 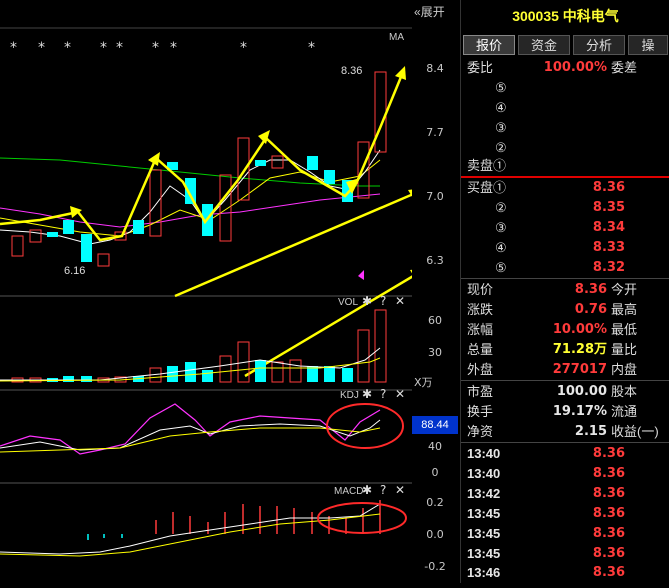 What do you see at coordinates (624, 369) in the screenshot?
I see `quote-label: 内盘` at bounding box center [624, 369].